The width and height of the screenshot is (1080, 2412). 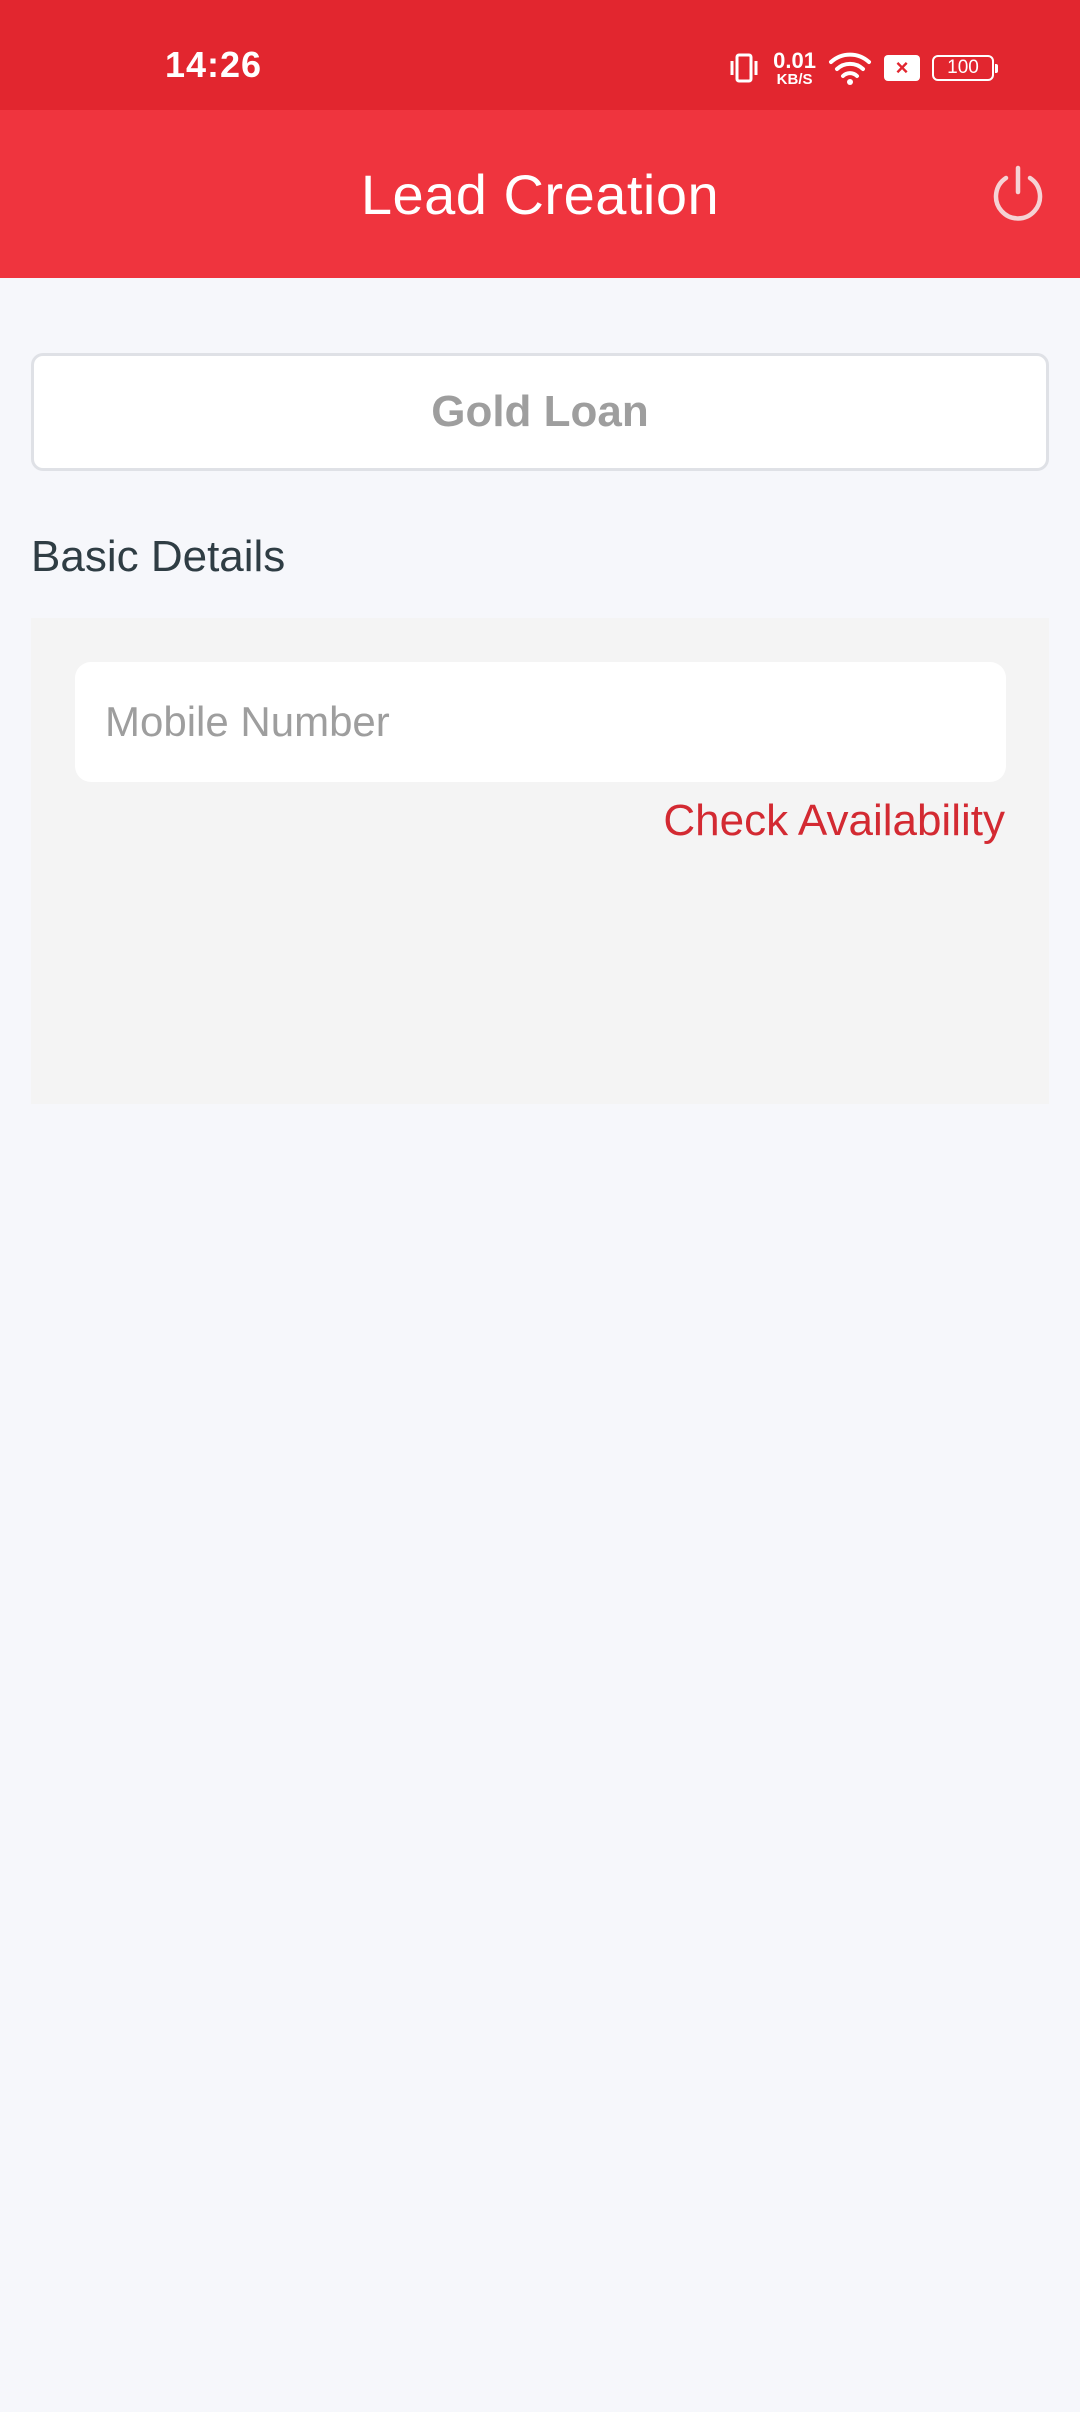 What do you see at coordinates (902, 68) in the screenshot?
I see `sim-disabled-icon: ×` at bounding box center [902, 68].